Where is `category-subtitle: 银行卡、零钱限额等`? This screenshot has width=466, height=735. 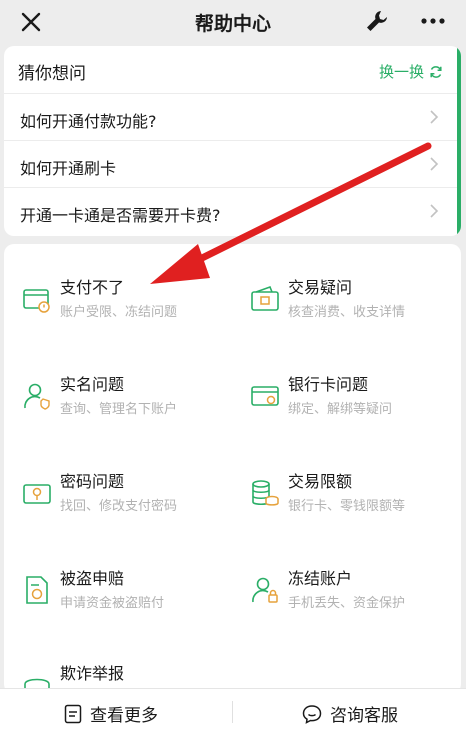
category-subtitle: 银行卡、零钱限额等 is located at coordinates (347, 506).